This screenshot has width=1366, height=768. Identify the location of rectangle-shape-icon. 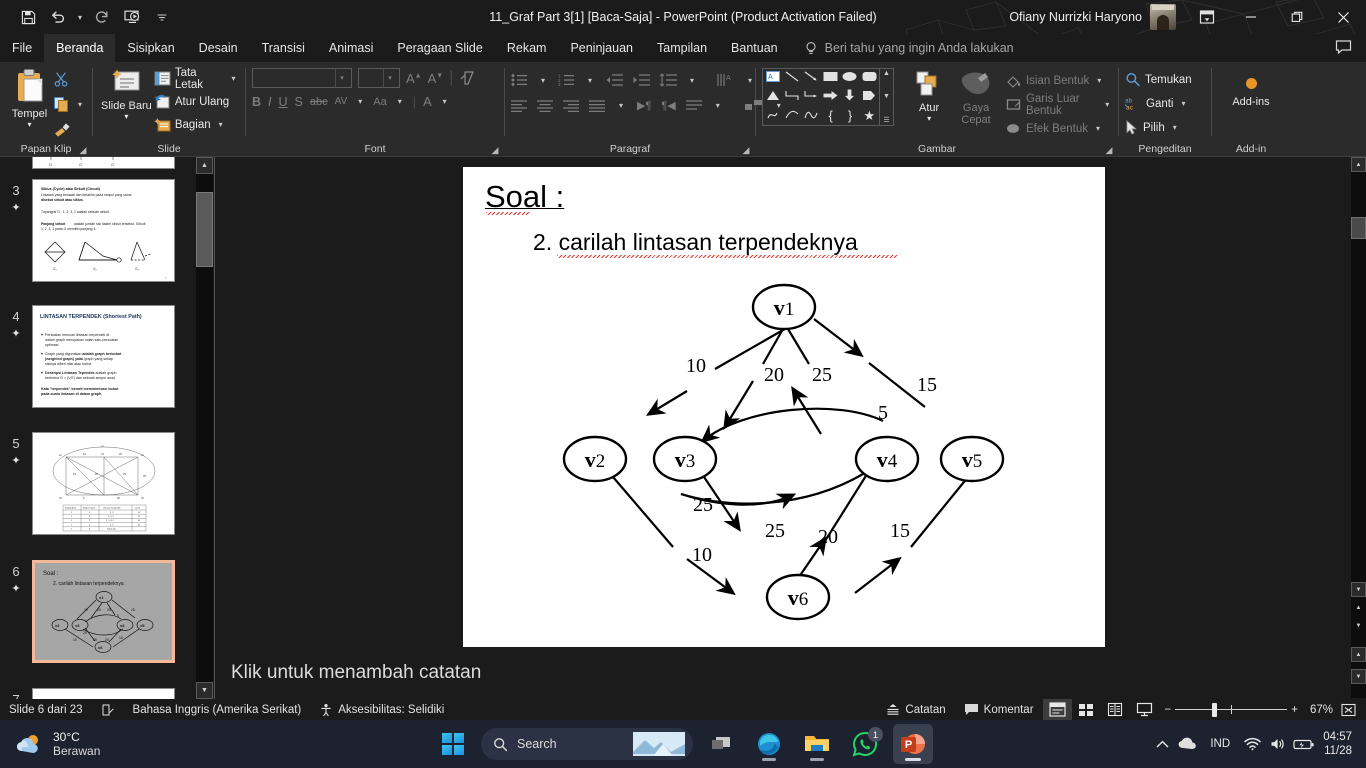
(830, 78).